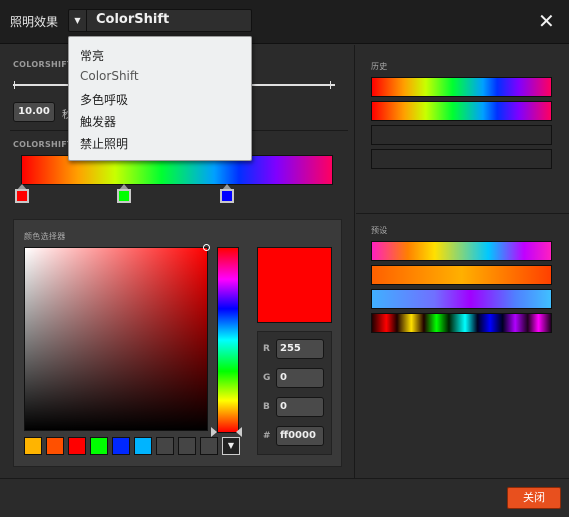 Image resolution: width=569 pixels, height=517 pixels. I want to click on color-cursor-handle, so click(206, 247).